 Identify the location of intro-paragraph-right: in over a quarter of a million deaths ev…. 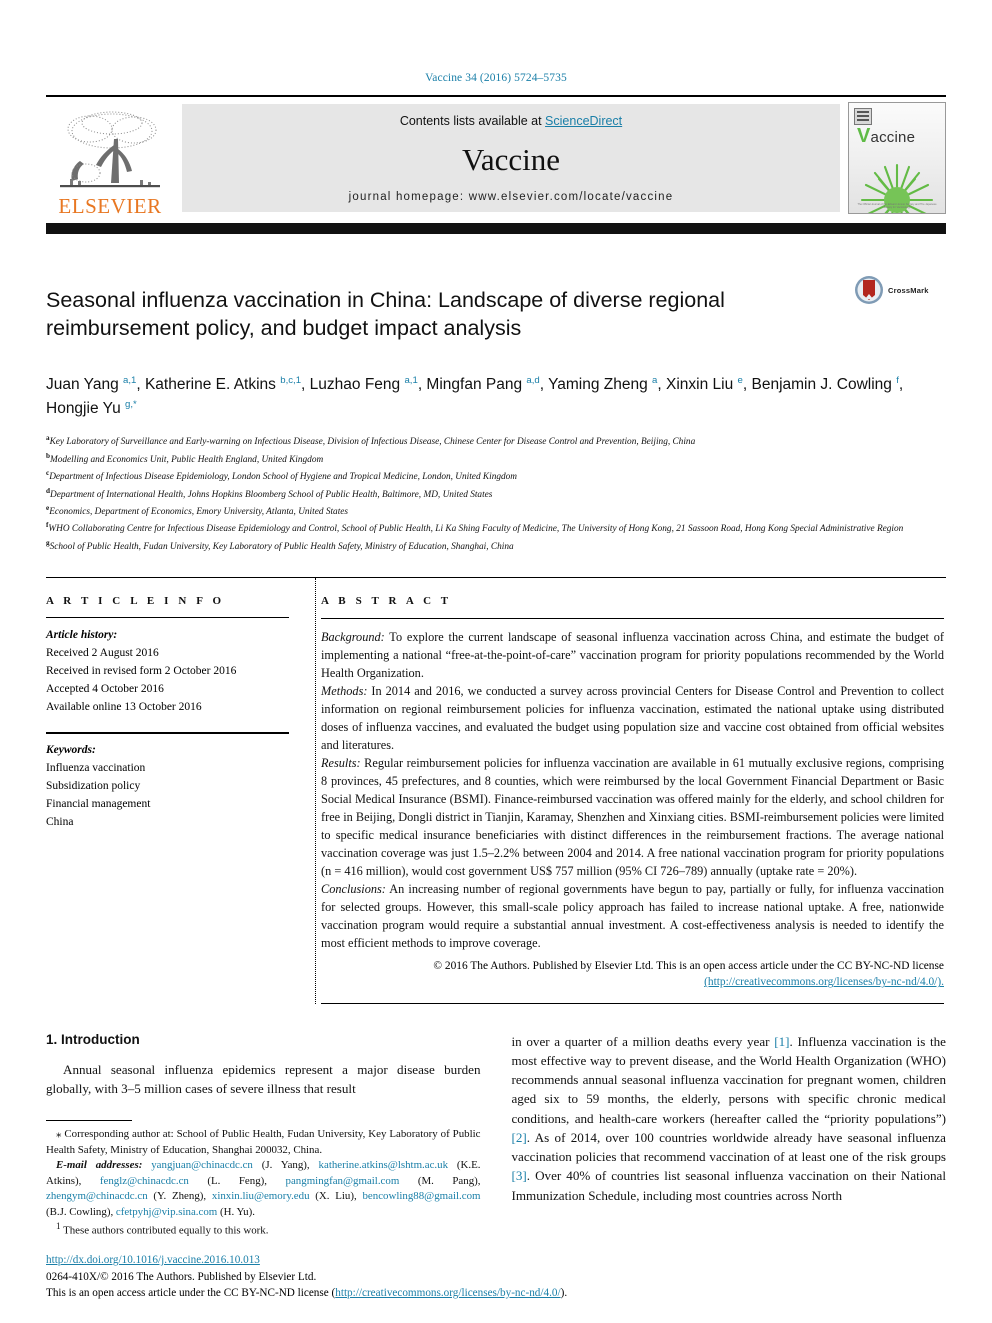
(729, 1118).